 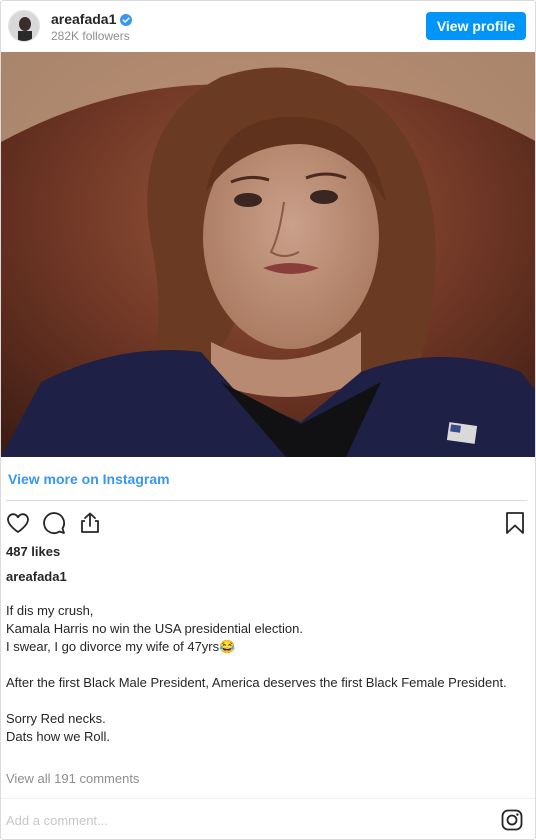 I want to click on view-all-comments-link: View all 191 comments, so click(x=72, y=778).